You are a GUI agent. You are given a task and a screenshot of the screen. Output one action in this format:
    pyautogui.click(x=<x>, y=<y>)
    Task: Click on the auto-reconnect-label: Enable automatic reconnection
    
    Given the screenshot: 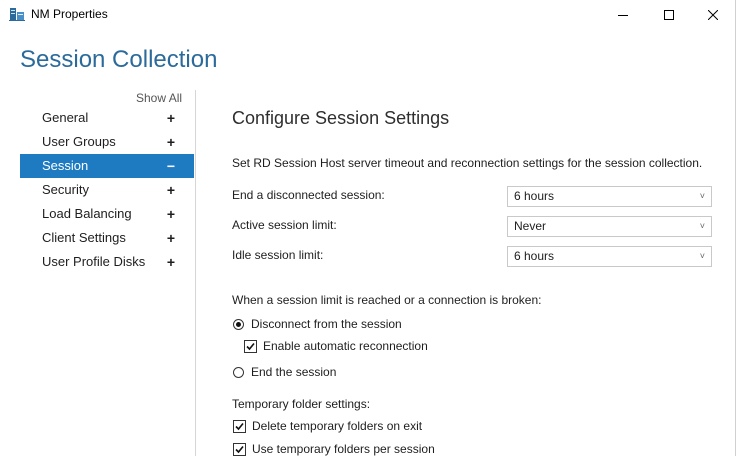 What is the action you would take?
    pyautogui.click(x=345, y=346)
    